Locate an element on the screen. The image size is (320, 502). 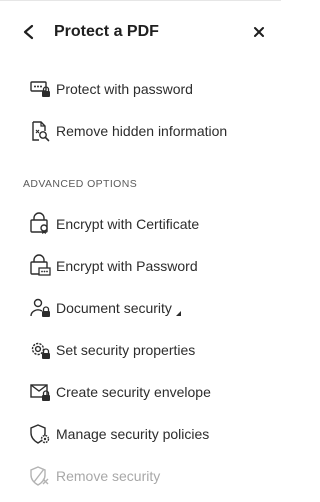
manage-security-policies-item: Manage security policies is located at coordinates (142, 434).